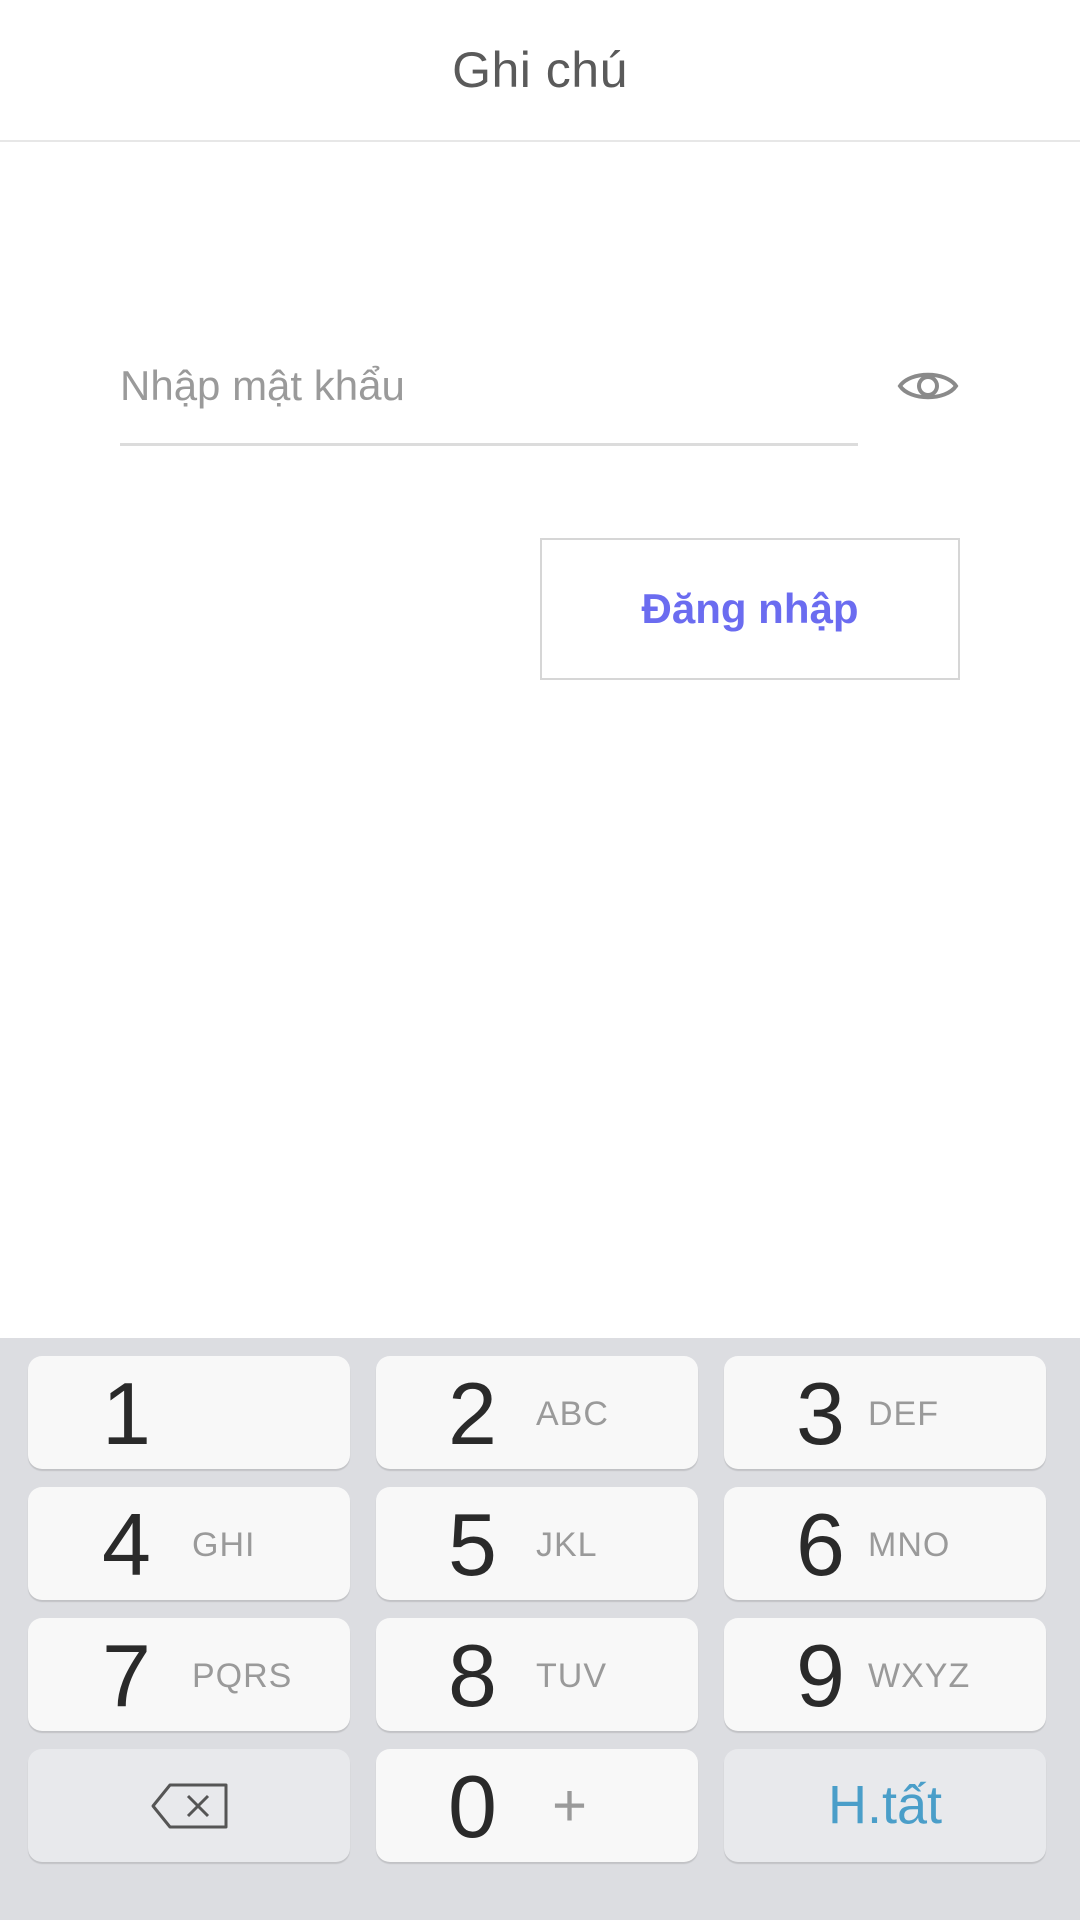  What do you see at coordinates (126, 1413) in the screenshot?
I see `key-digit: 1` at bounding box center [126, 1413].